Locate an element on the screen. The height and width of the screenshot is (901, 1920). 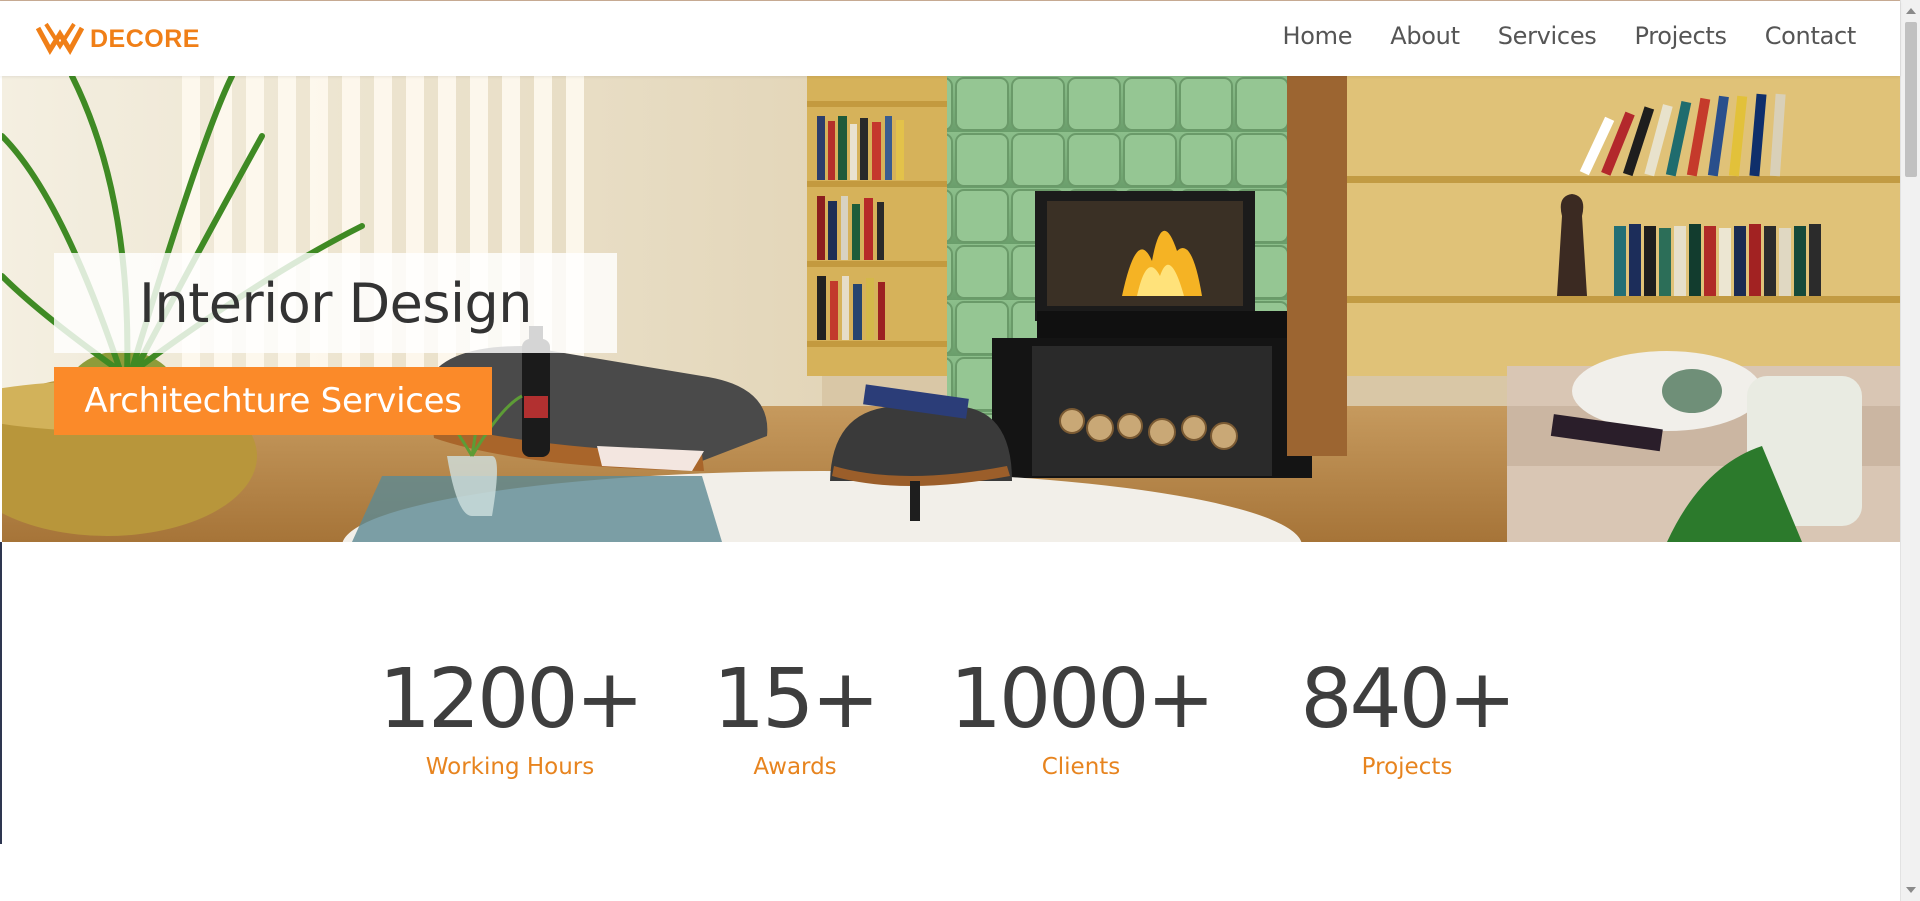
stat-awards: 15+ Awards is located at coordinates (796, 715).